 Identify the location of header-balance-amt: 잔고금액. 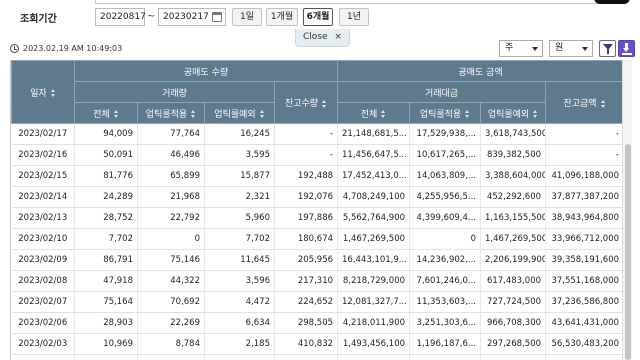
(583, 102).